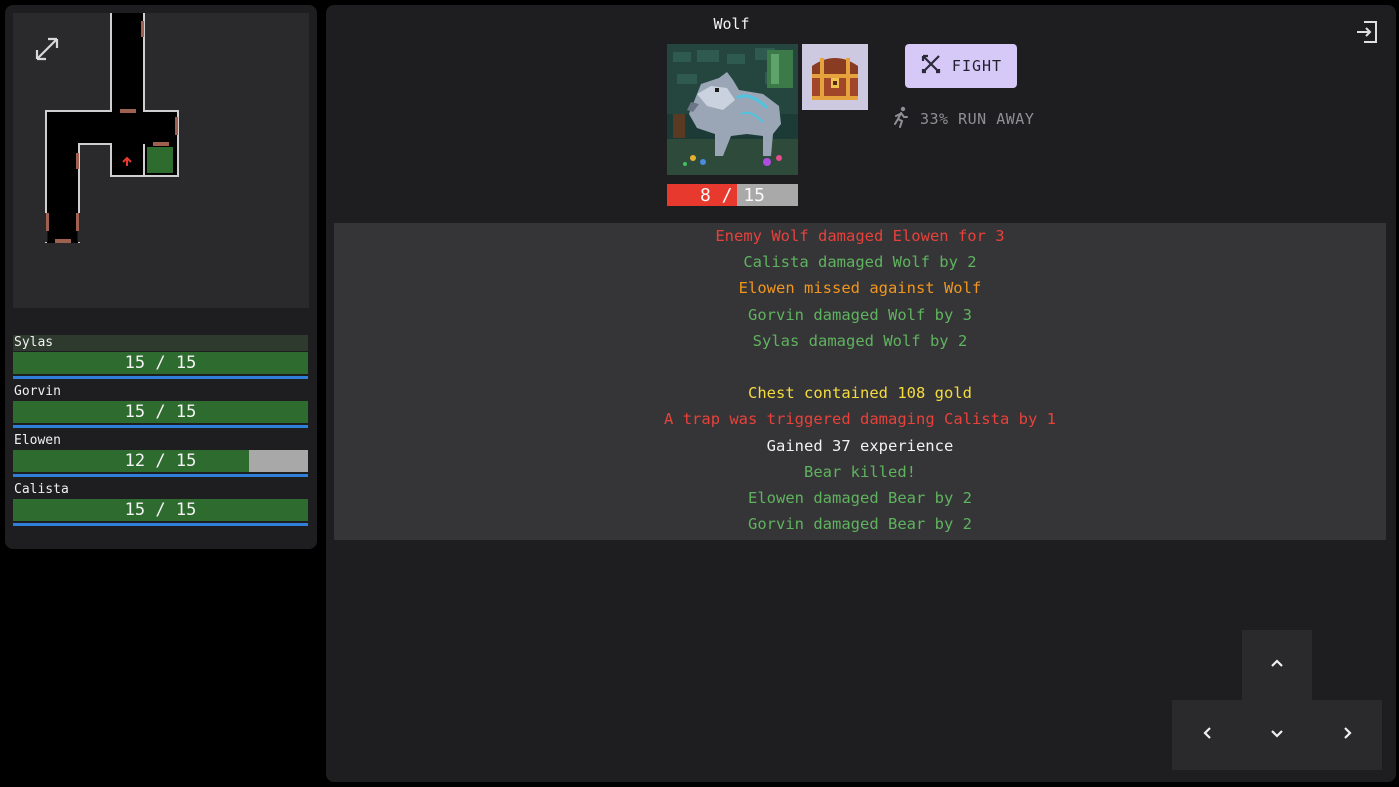 The width and height of the screenshot is (1399, 787). I want to click on log-entry: Chest contained 108 gold, so click(860, 393).